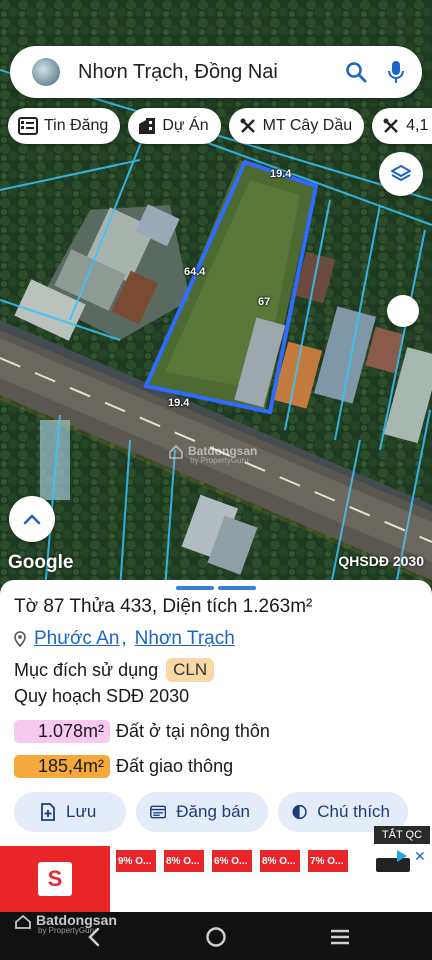  I want to click on purpose-row: Mục đích sử dụng CLN, so click(114, 670).